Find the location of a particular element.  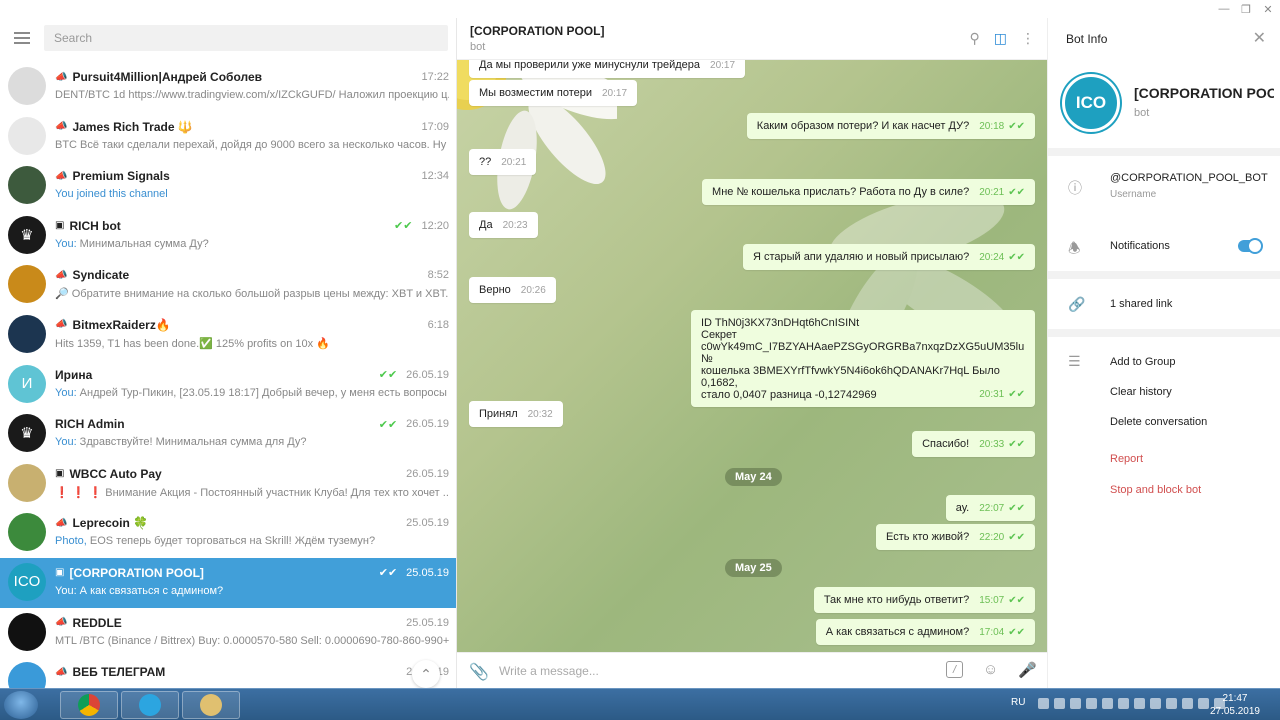

menu-icon is located at coordinates (22, 38).